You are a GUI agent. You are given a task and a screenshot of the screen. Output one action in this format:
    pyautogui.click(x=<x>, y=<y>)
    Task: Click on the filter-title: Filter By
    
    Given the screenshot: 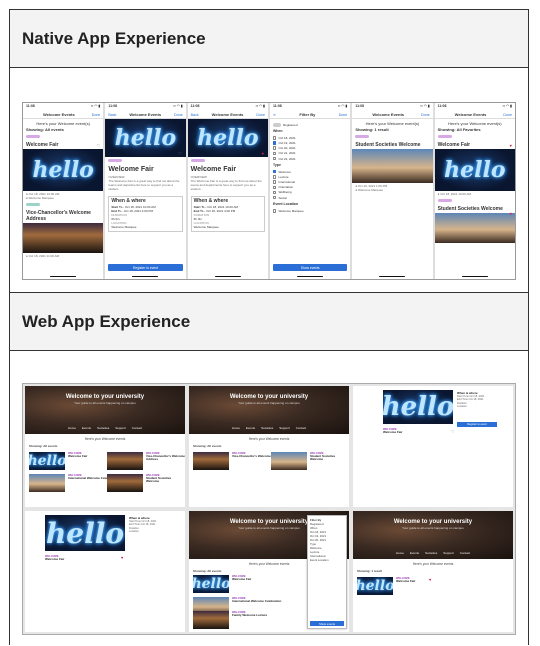 What is the action you would take?
    pyautogui.click(x=307, y=114)
    